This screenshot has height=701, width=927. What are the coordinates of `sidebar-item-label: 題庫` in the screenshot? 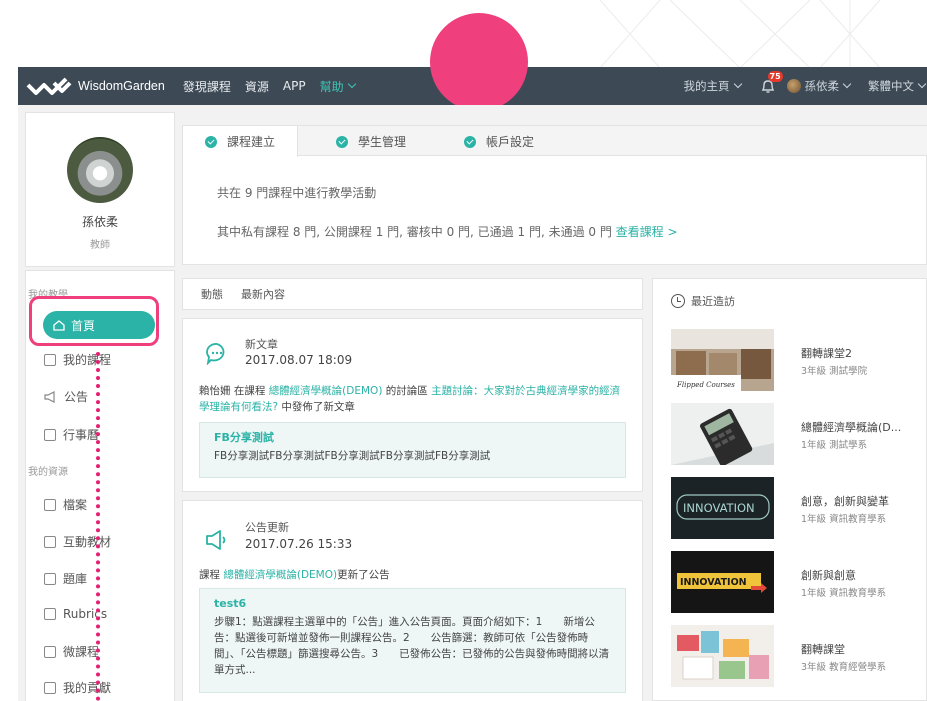 It's located at (75, 579).